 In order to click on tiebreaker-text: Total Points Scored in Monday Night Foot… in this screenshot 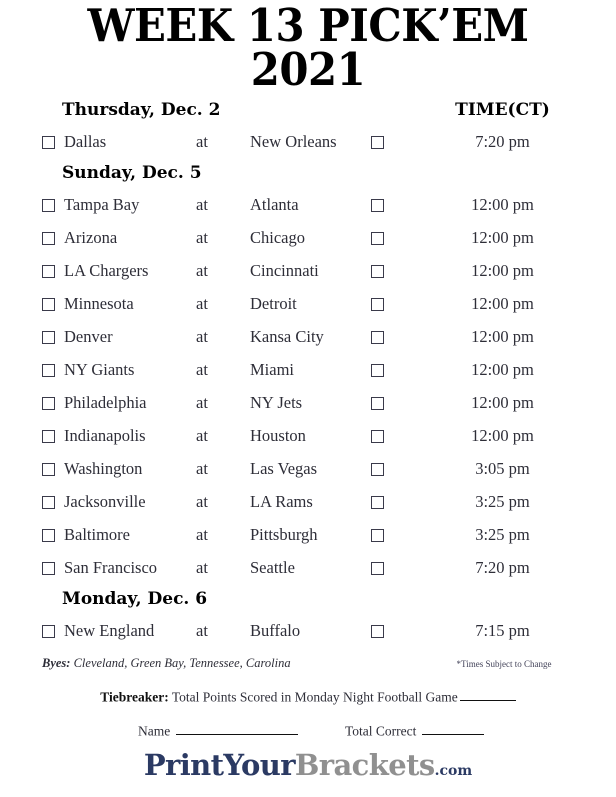, I will do `click(314, 697)`.